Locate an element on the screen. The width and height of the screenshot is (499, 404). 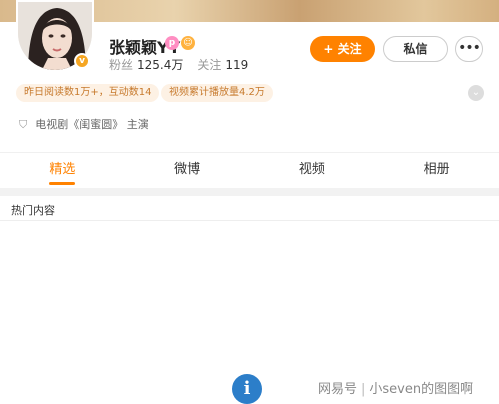
level-icon: p is located at coordinates (172, 43).